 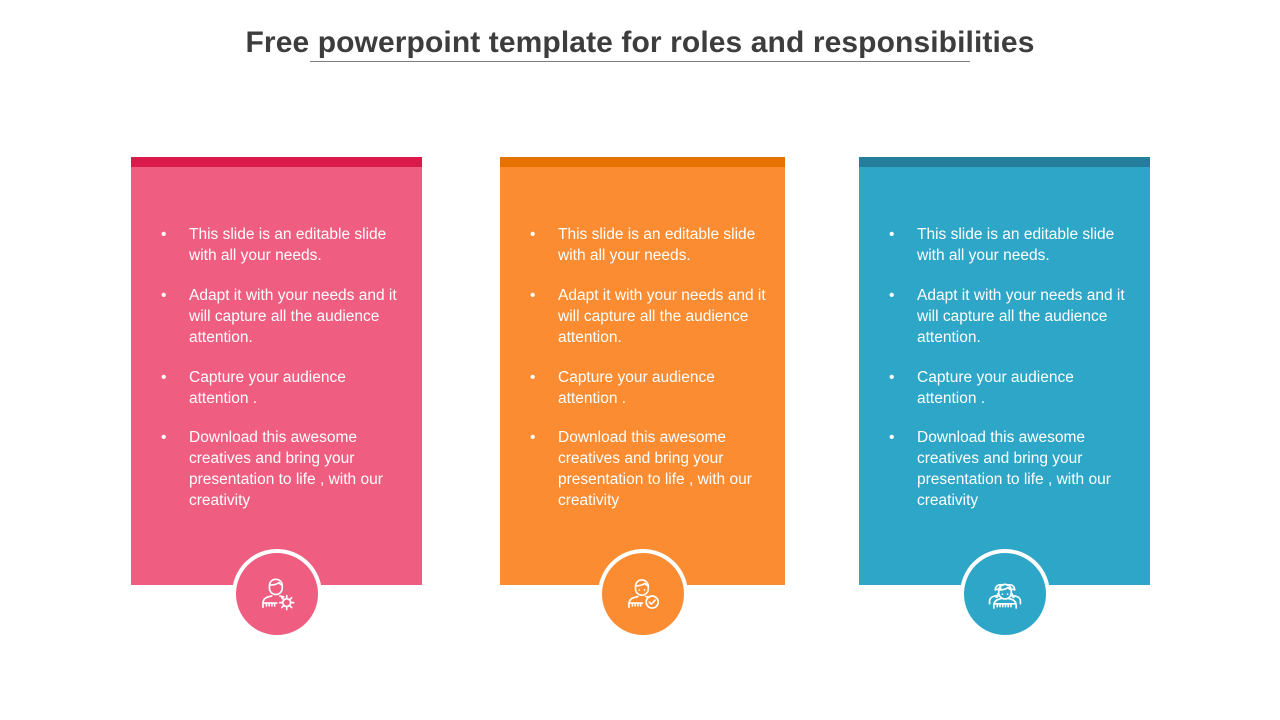 I want to click on user-group-icon, so click(x=1005, y=594).